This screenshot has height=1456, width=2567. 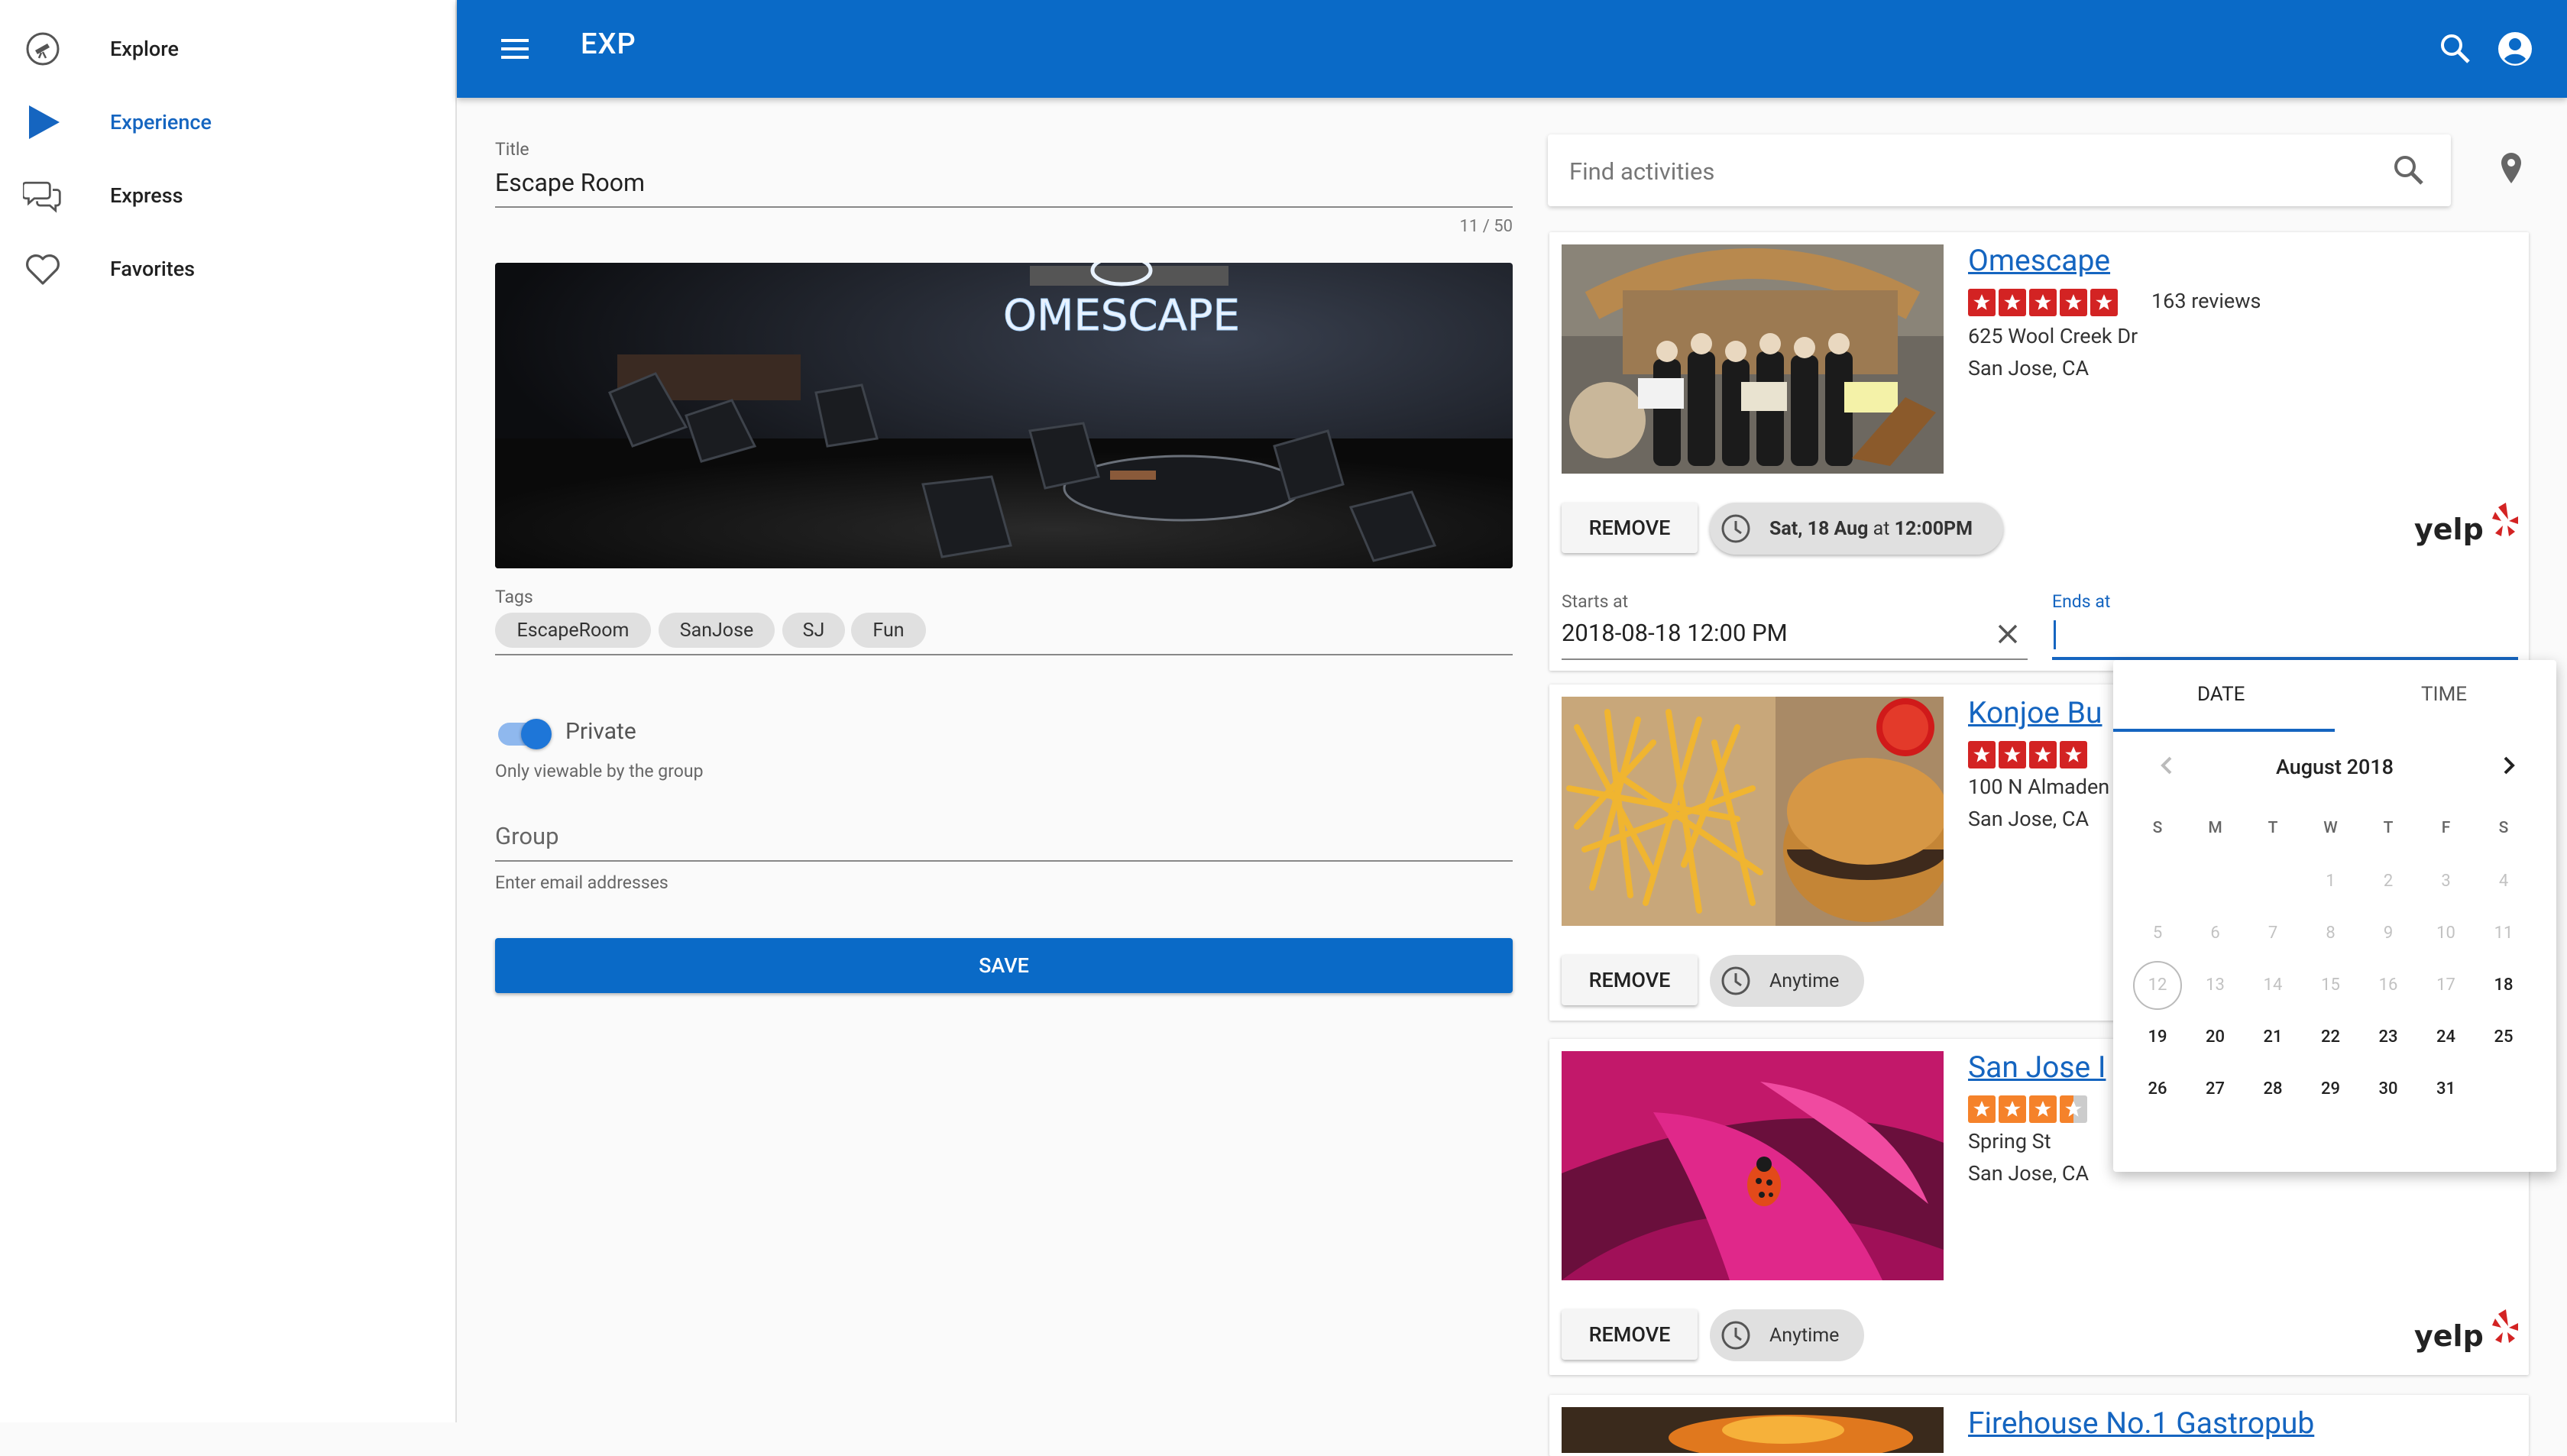 I want to click on calendar-day: 26, so click(x=2157, y=1090).